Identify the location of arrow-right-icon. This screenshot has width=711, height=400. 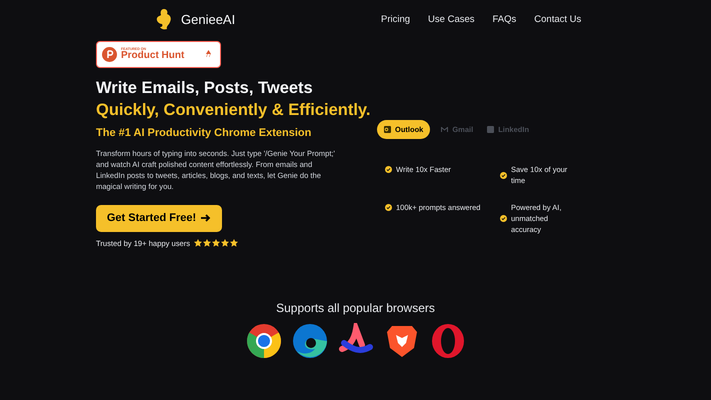
(206, 218).